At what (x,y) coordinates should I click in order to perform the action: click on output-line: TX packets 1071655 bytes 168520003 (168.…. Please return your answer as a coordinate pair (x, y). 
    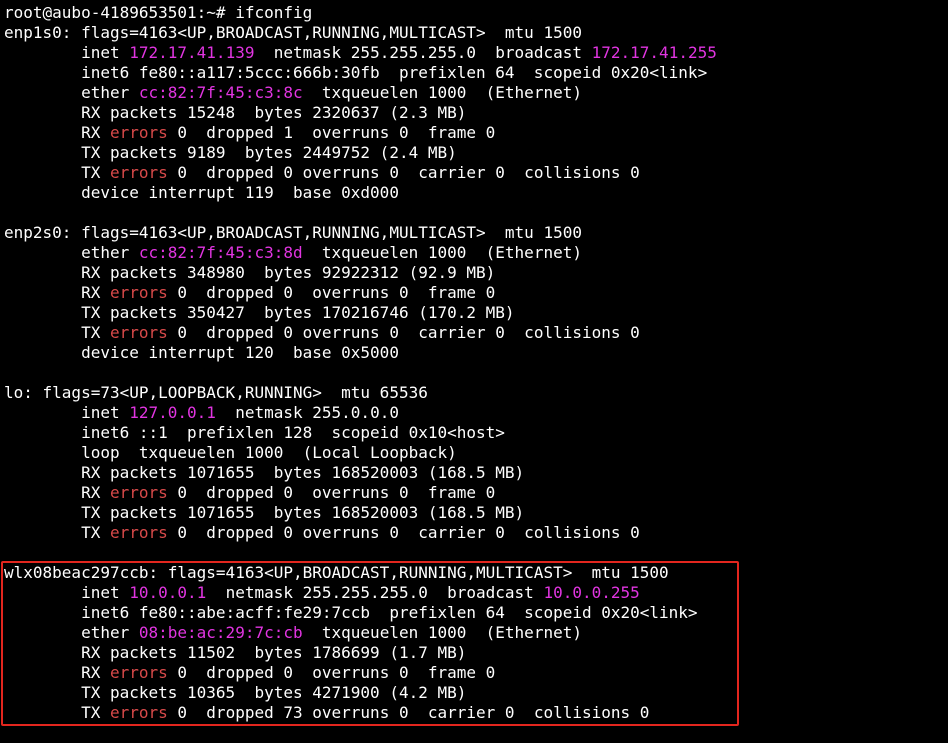
    Looking at the image, I should click on (476, 513).